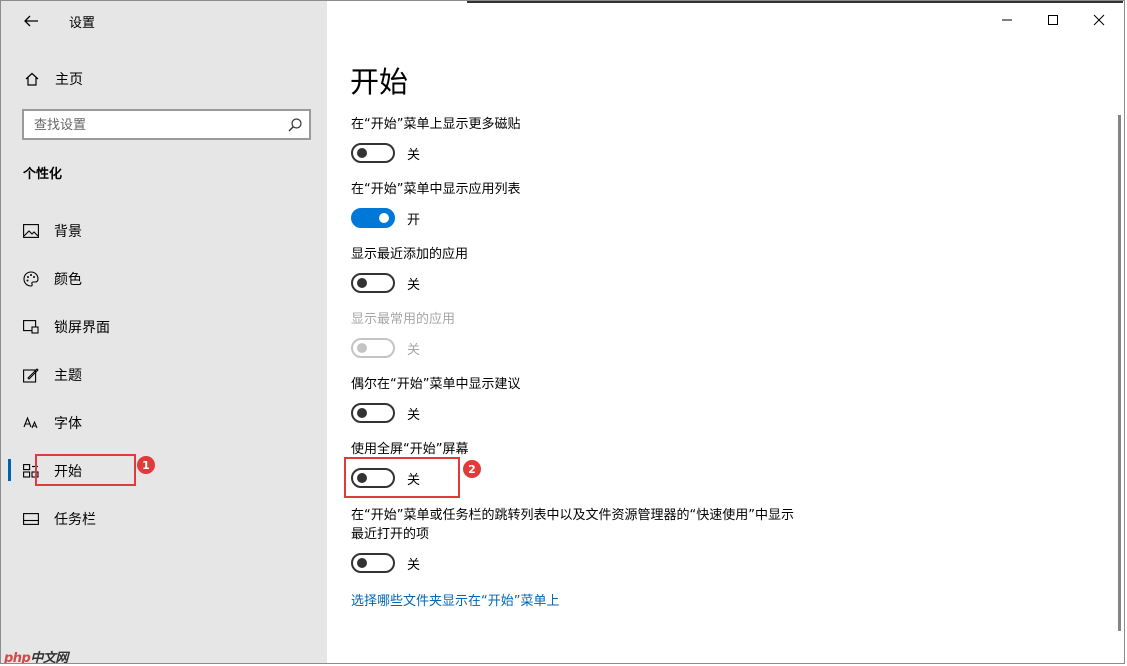  Describe the element at coordinates (581, 269) in the screenshot. I see `setting-recently-added: 显示最近添加的应用 关` at that location.